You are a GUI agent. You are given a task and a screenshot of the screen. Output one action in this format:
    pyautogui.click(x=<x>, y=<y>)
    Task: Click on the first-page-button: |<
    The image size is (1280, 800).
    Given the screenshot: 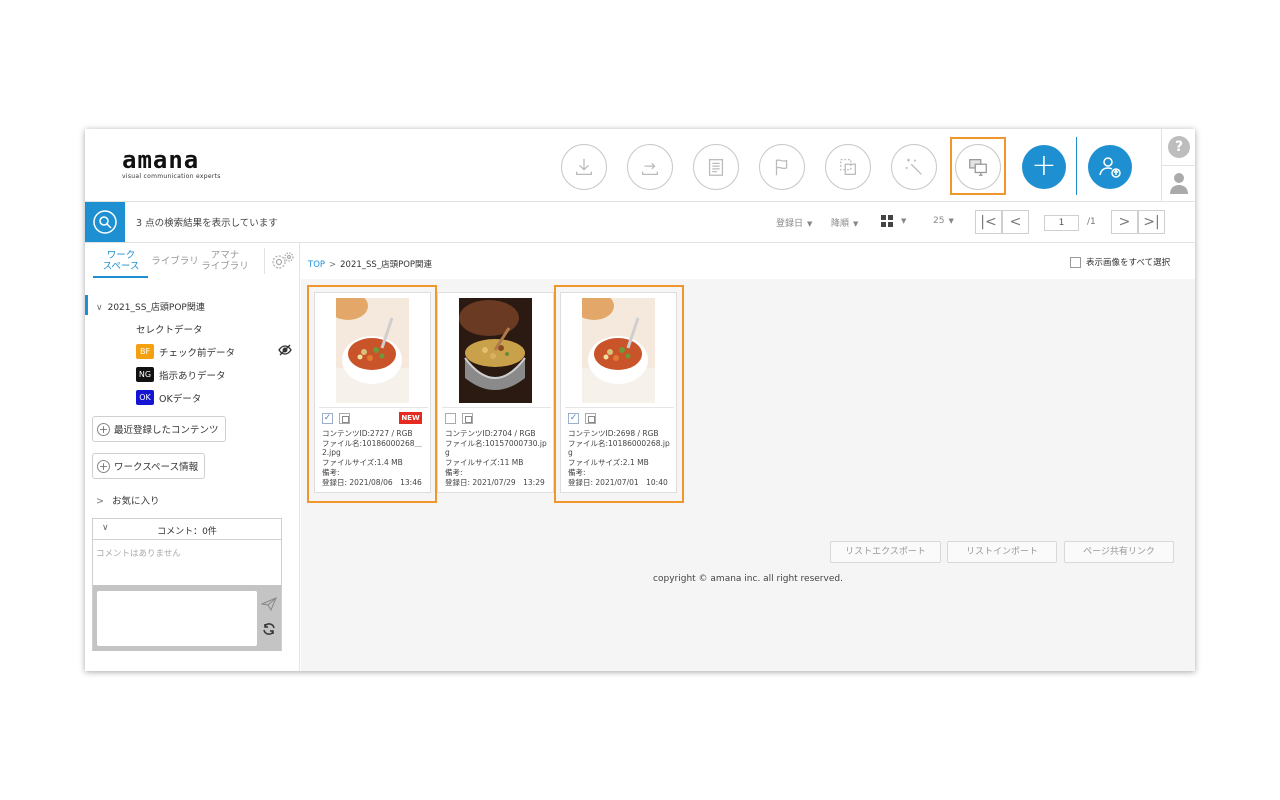 What is the action you would take?
    pyautogui.click(x=988, y=222)
    